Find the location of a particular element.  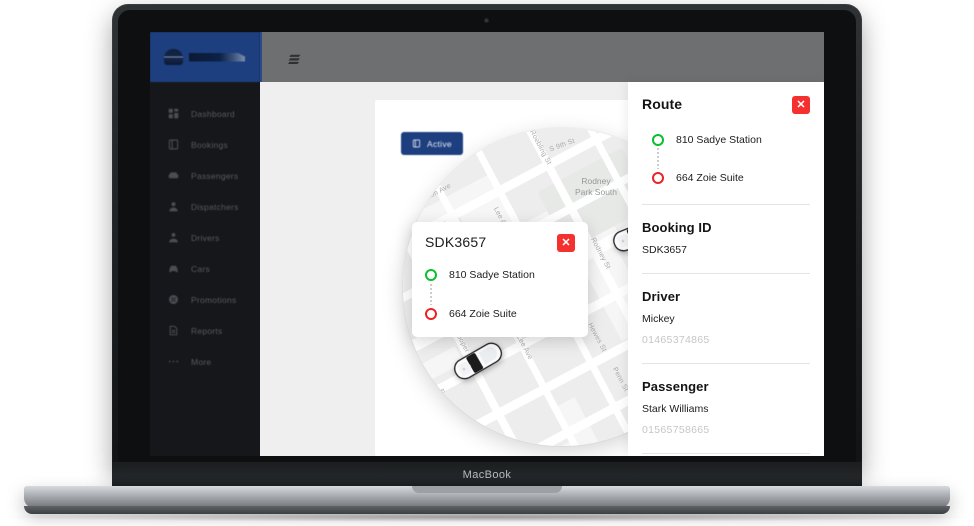

map-popup-header: SDK3657 ✕ is located at coordinates (500, 243).